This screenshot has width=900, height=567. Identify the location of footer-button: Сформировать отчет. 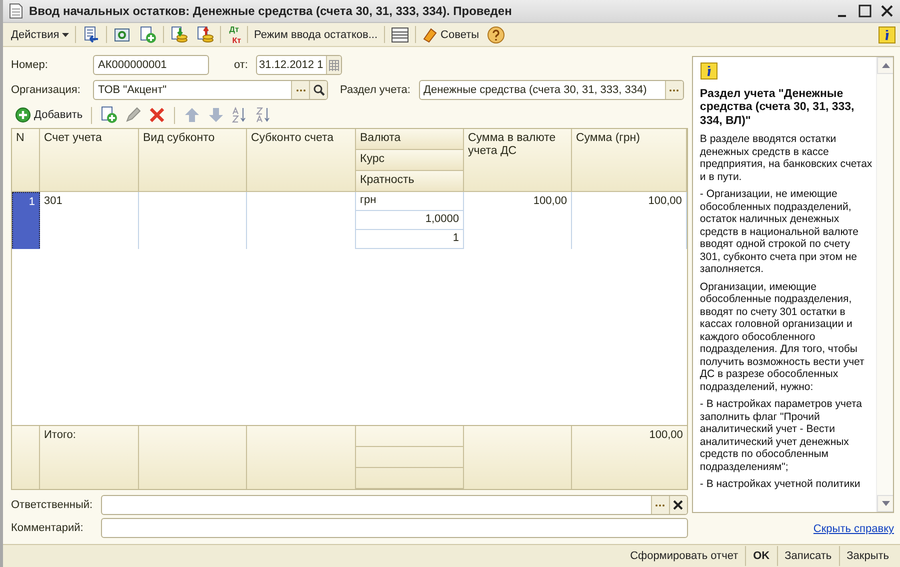
(684, 556).